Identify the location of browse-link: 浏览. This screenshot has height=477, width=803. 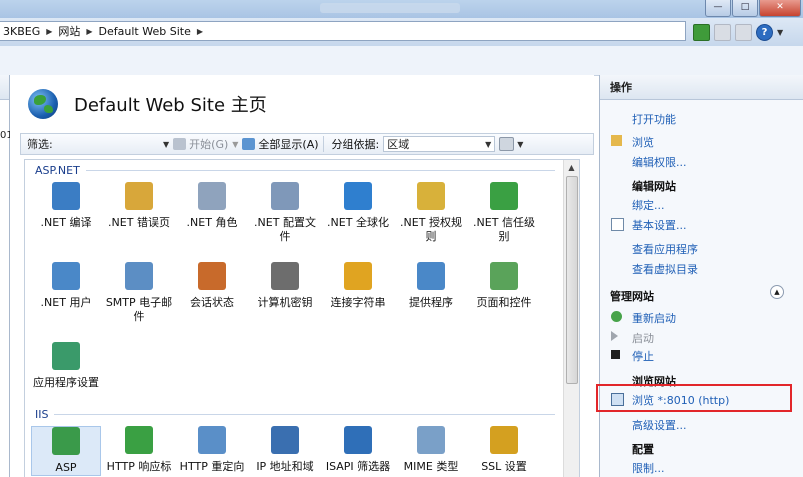
(643, 142).